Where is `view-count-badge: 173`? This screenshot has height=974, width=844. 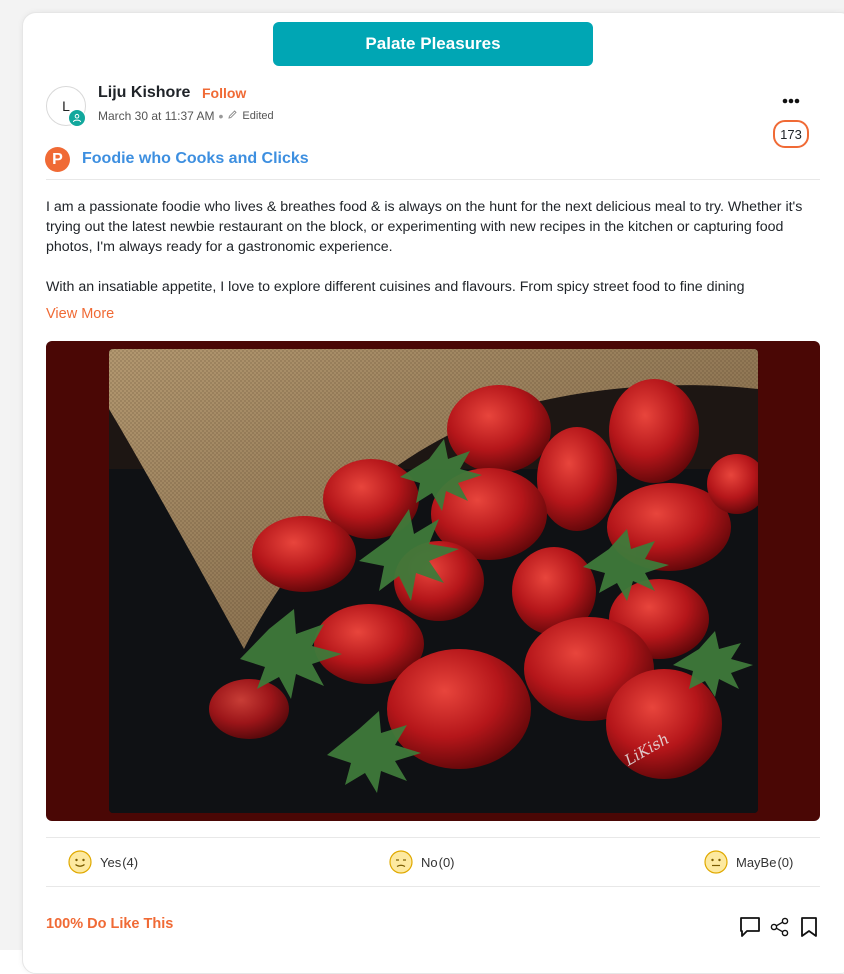 view-count-badge: 173 is located at coordinates (791, 134).